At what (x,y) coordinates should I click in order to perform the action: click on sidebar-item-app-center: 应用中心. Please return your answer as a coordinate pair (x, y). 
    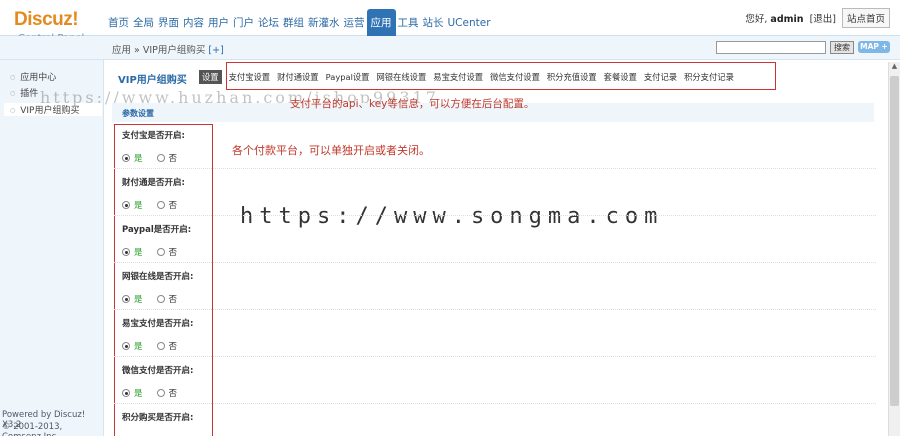
    Looking at the image, I should click on (33, 76).